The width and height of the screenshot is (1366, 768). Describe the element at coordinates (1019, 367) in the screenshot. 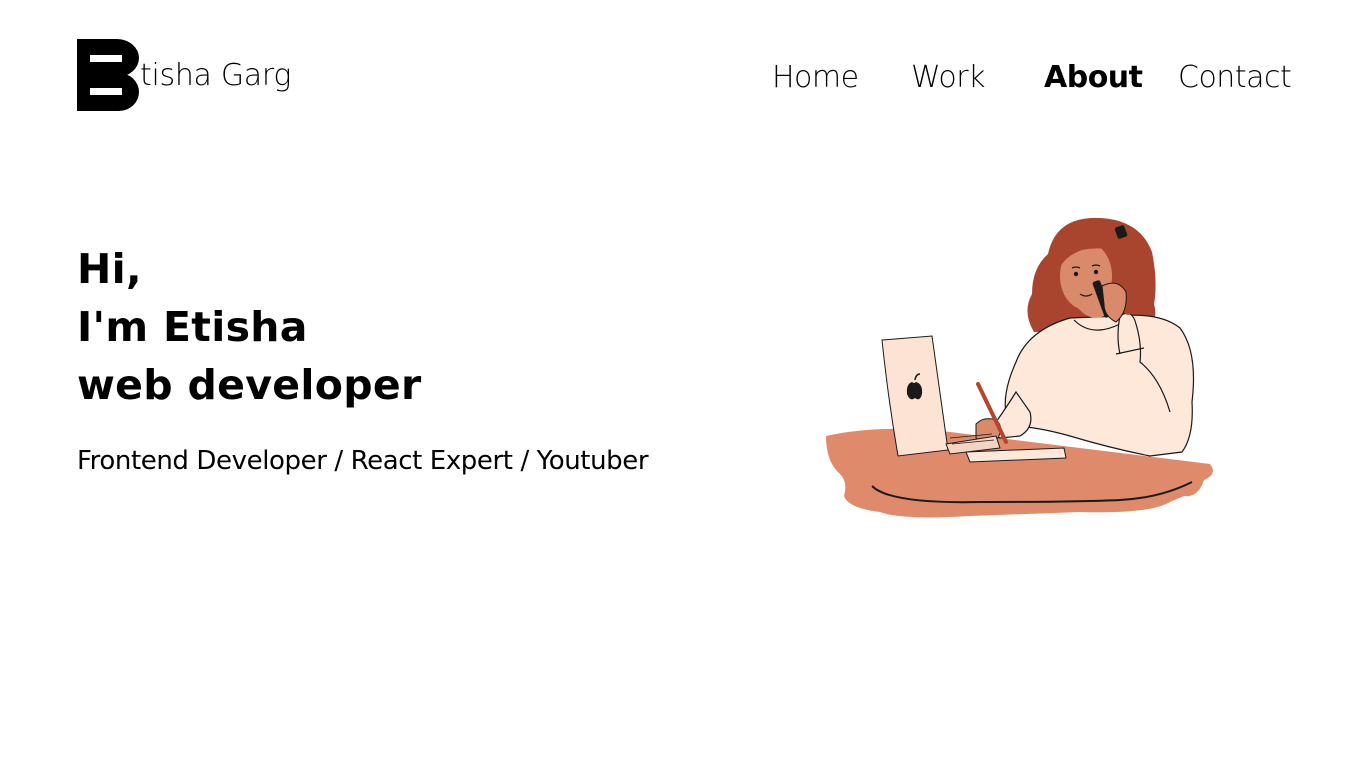

I see `woman-at-laptop-illustration-icon` at that location.